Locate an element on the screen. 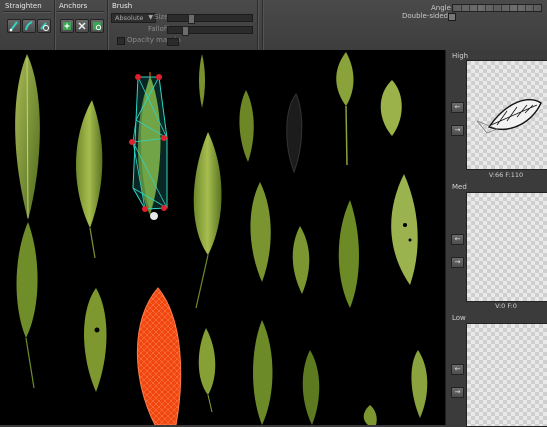  angle-slider is located at coordinates (497, 8).